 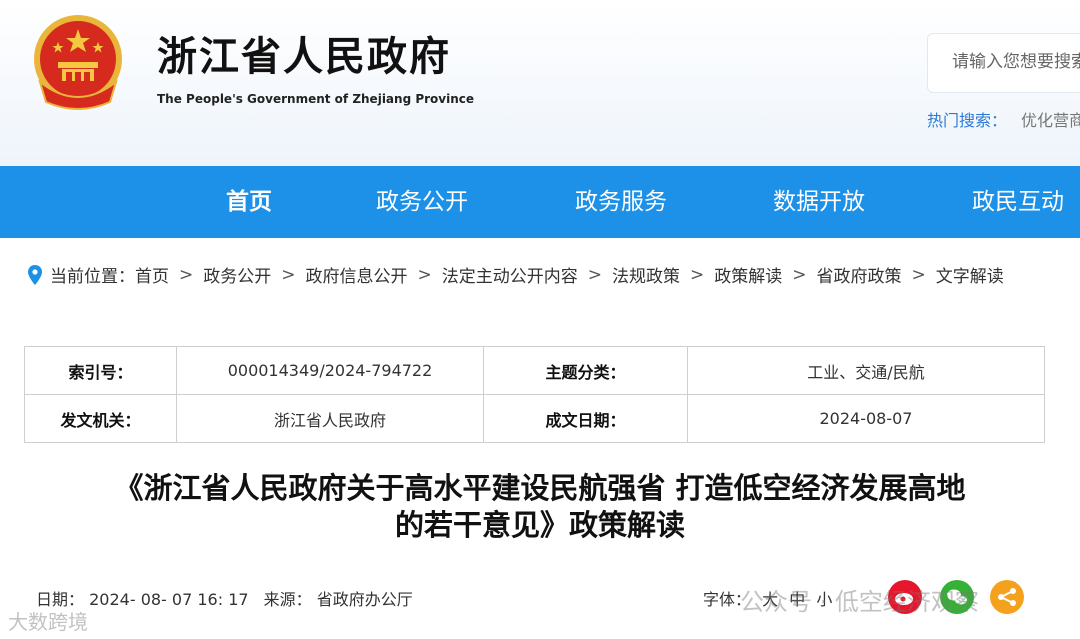 I want to click on font-label: 字体：, so click(x=727, y=599).